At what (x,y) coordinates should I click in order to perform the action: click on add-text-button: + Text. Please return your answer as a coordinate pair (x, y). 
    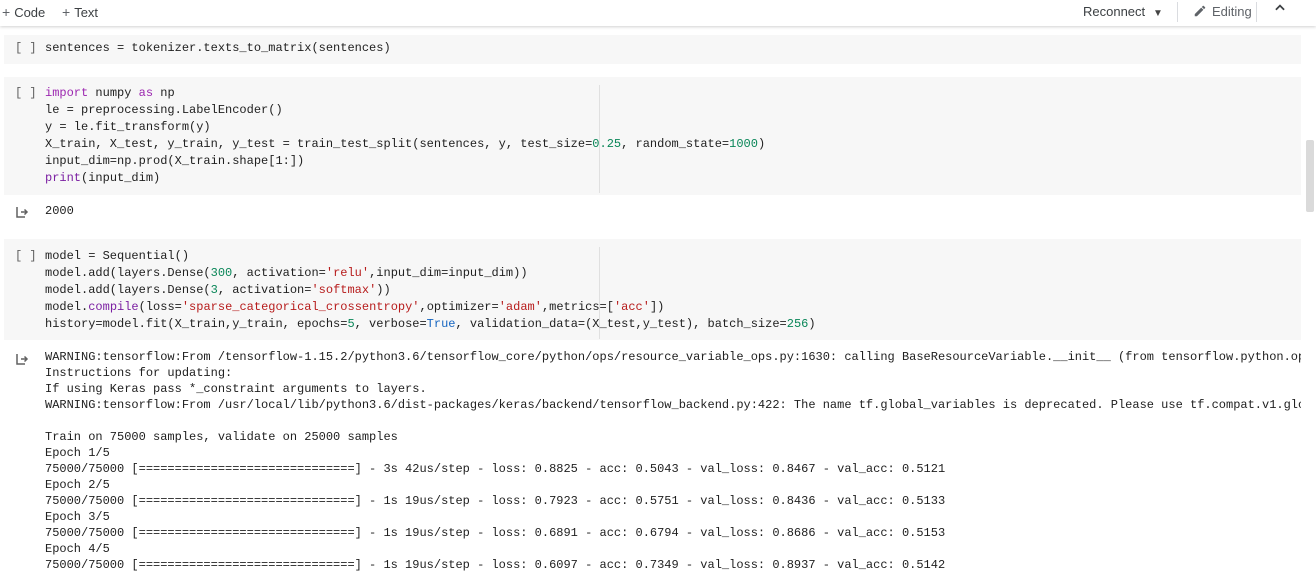
    Looking at the image, I should click on (80, 12).